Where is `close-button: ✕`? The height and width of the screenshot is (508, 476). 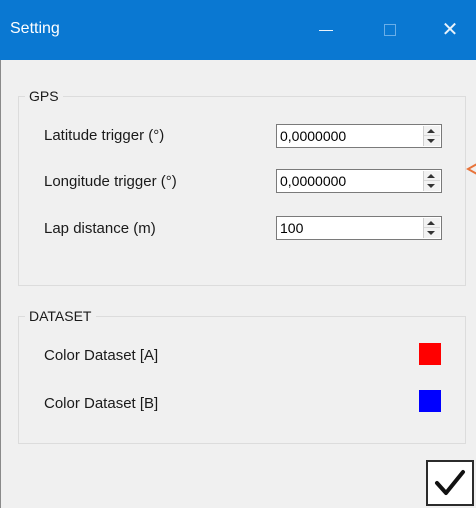
close-button: ✕ is located at coordinates (450, 30).